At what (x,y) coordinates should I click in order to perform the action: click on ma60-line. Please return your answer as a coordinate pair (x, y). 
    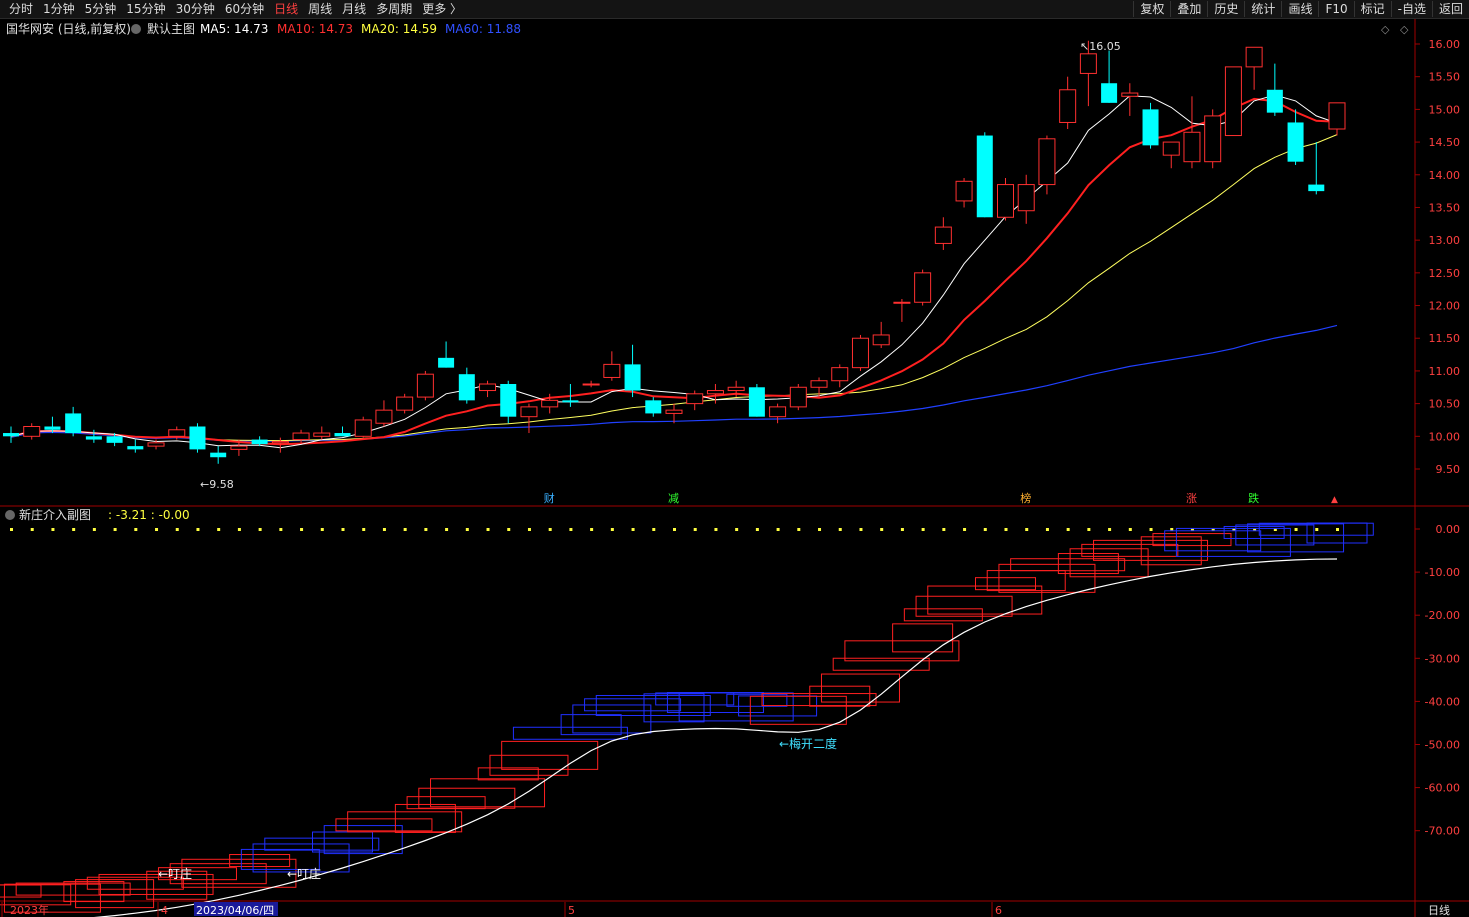
    Looking at the image, I should click on (674, 383).